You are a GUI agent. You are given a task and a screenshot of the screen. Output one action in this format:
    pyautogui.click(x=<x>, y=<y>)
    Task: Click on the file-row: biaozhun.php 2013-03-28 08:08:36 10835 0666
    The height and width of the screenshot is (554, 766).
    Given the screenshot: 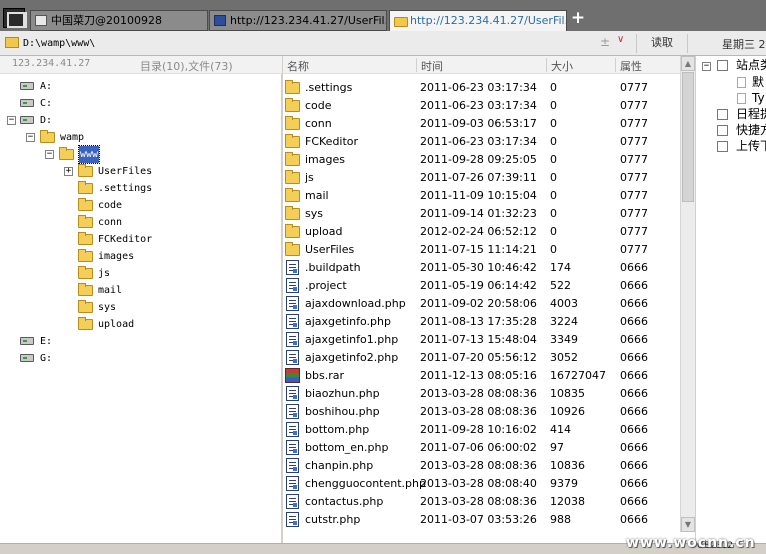 What is the action you would take?
    pyautogui.click(x=481, y=394)
    